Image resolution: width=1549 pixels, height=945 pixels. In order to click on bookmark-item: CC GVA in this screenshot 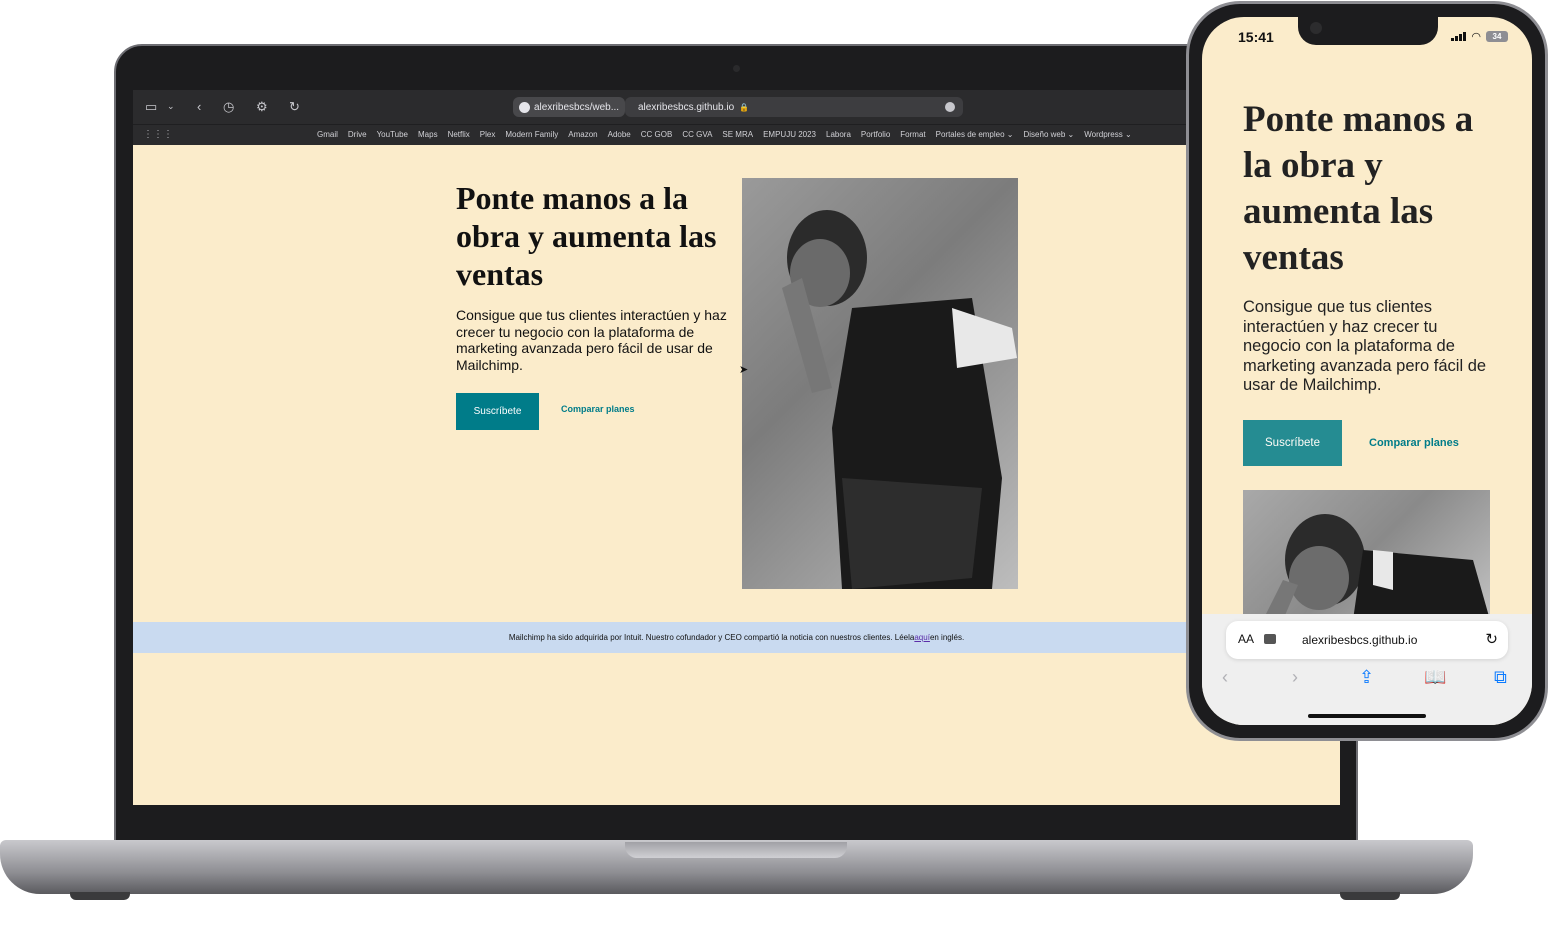, I will do `click(697, 134)`.